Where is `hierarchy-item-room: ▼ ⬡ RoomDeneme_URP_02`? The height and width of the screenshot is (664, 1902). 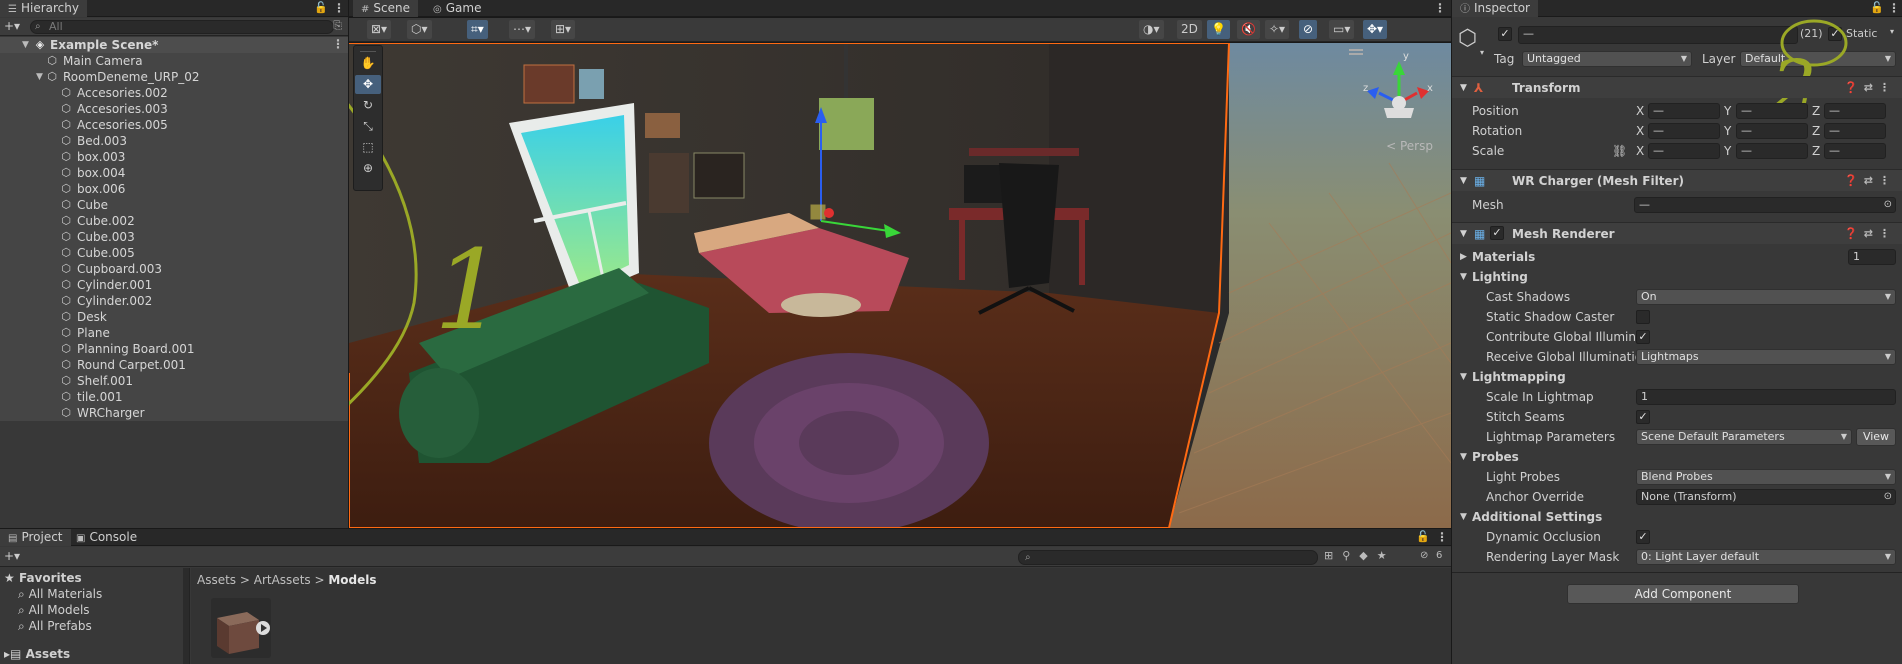
hierarchy-item-room: ▼ ⬡ RoomDeneme_URP_02 is located at coordinates (174, 77).